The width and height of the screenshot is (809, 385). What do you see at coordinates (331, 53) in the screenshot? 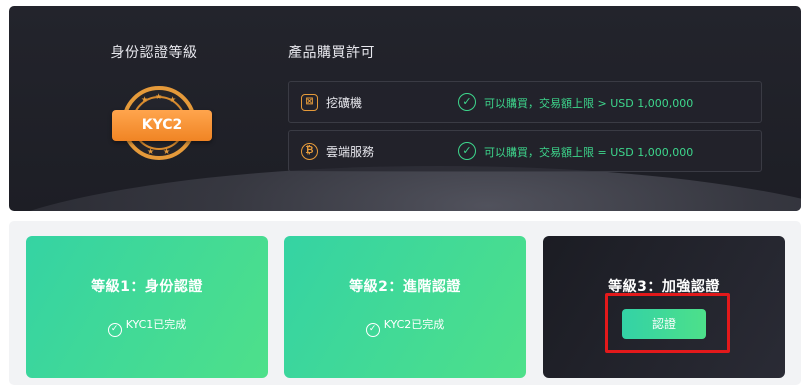
I see `permission-title: 產品購買許可` at bounding box center [331, 53].